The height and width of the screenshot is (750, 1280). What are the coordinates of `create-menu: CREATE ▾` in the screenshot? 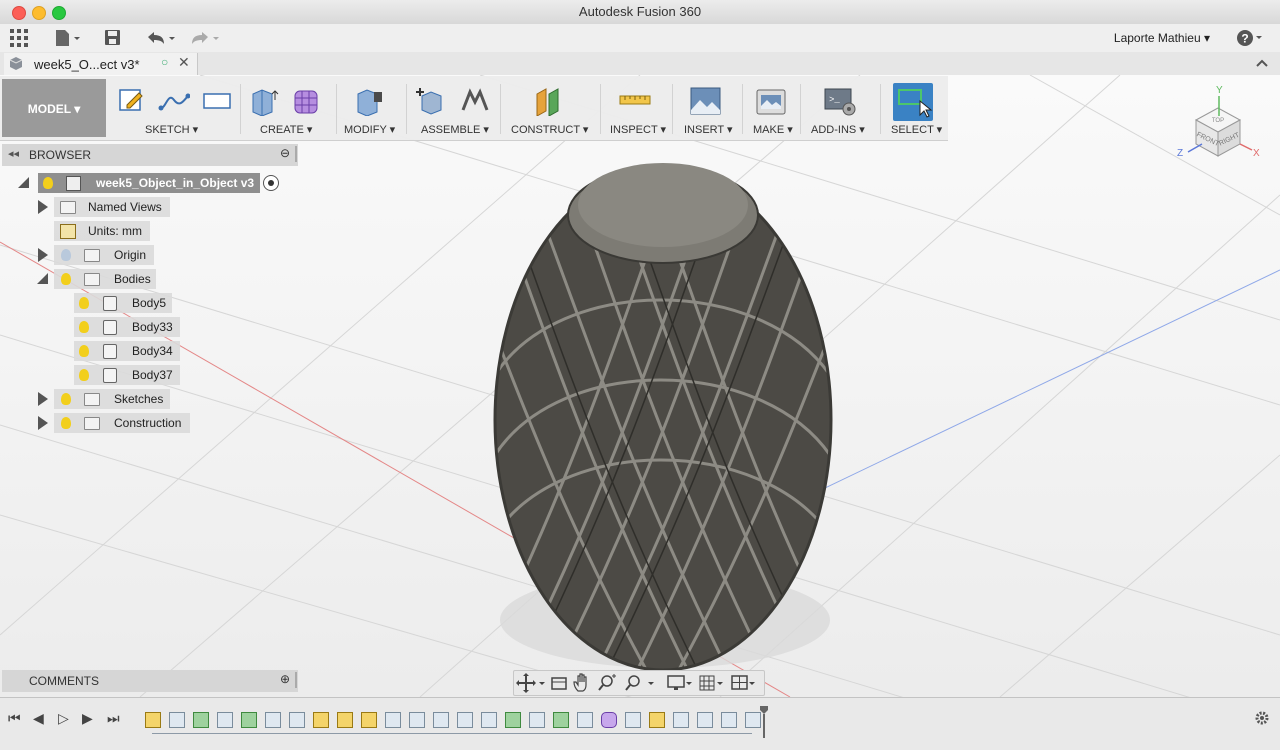 It's located at (286, 129).